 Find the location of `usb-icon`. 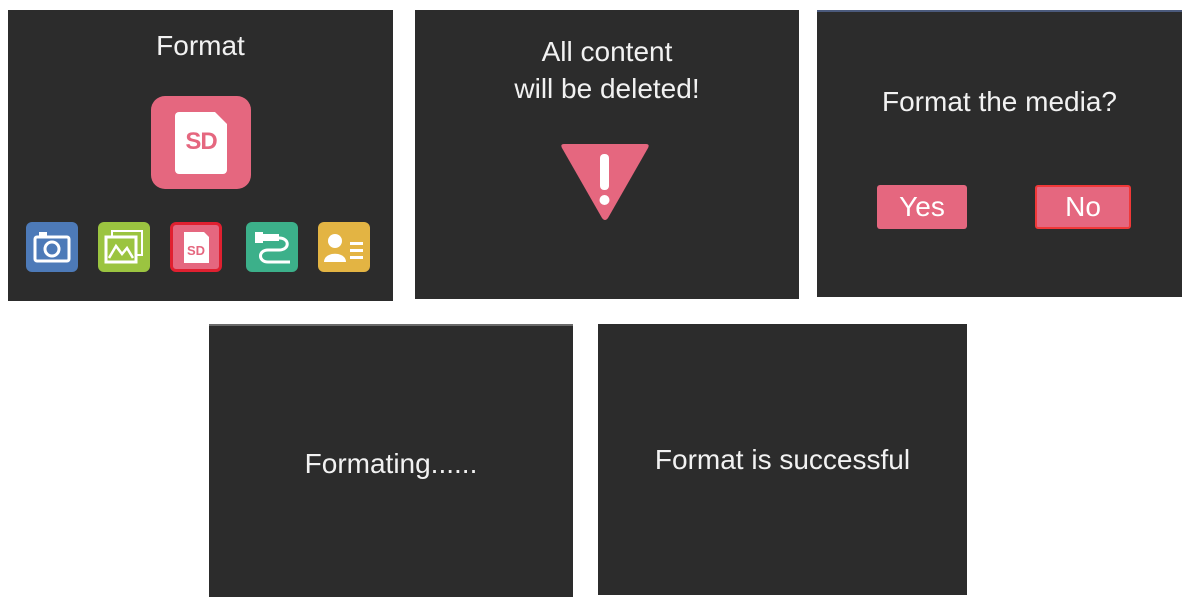

usb-icon is located at coordinates (272, 247).